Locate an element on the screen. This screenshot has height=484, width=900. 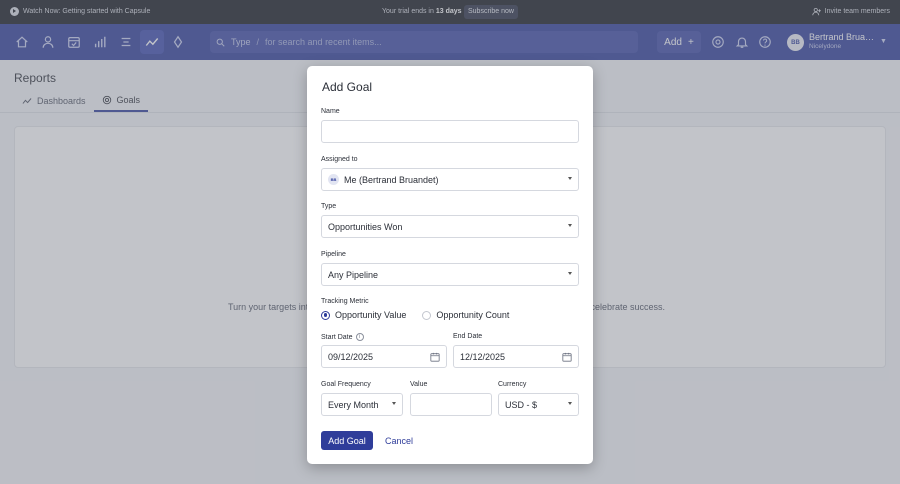
frequency-select: Every Month is located at coordinates (362, 404).